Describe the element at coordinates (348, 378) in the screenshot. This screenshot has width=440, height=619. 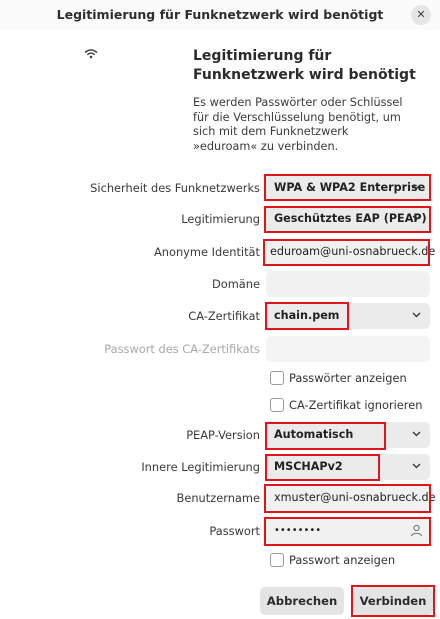
I see `show-passwords-label: Passwörter anzeigen` at that location.